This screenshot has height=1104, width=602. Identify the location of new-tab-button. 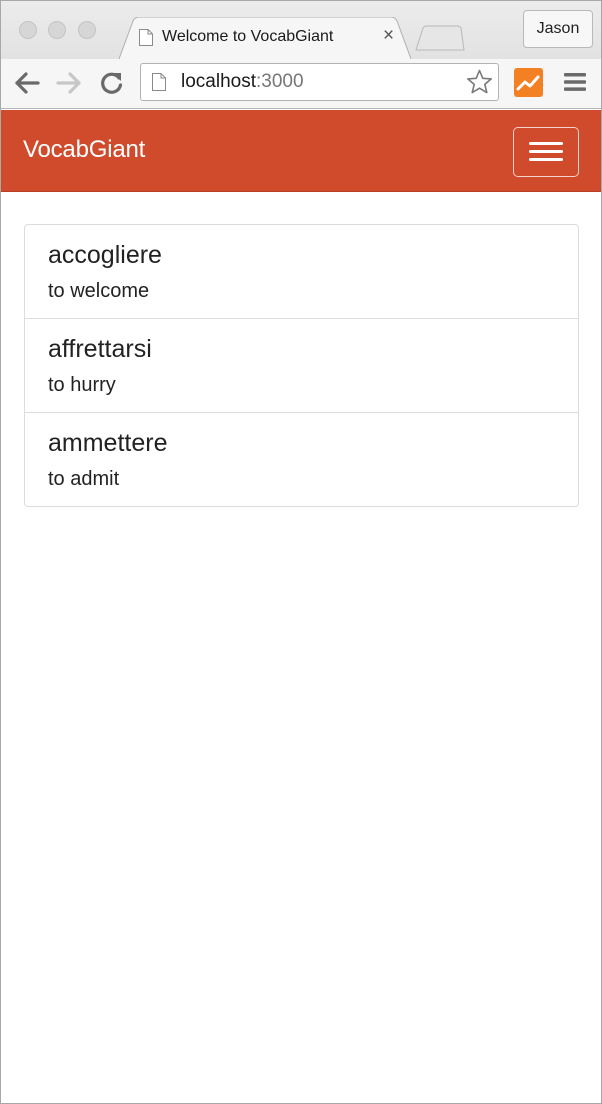
(440, 38).